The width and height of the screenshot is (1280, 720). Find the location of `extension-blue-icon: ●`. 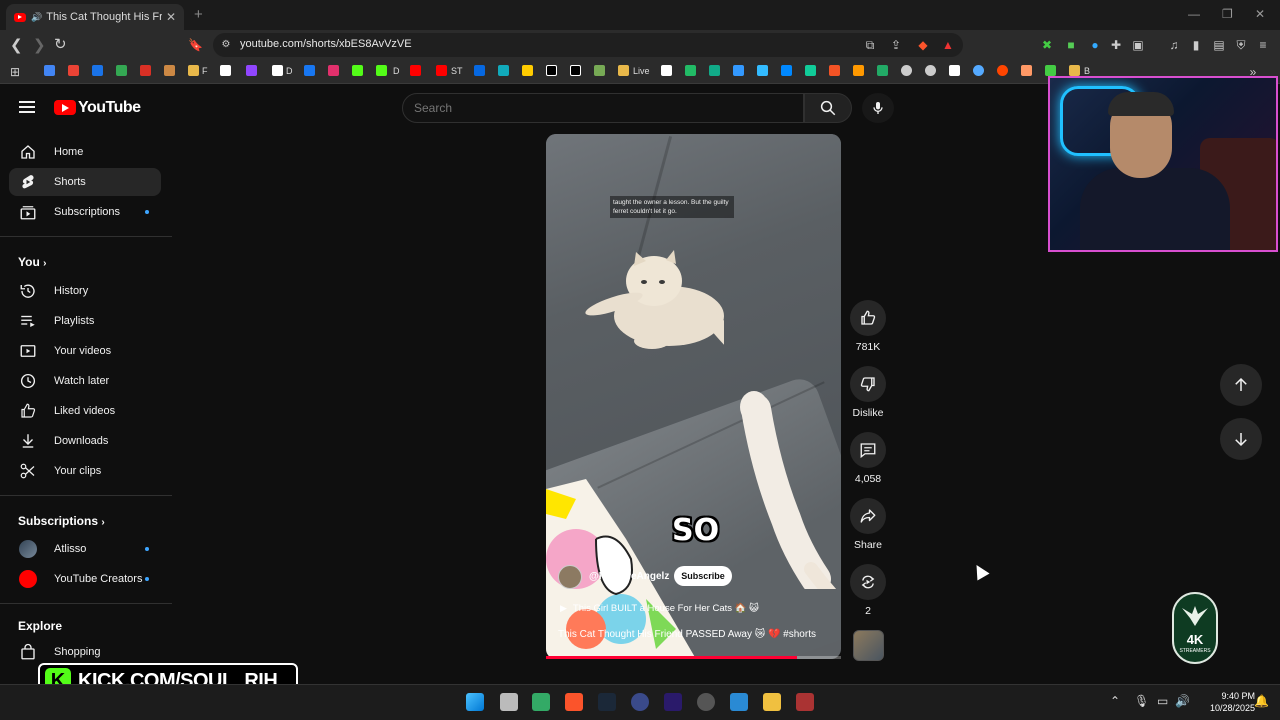

extension-blue-icon: ● is located at coordinates (1095, 45).